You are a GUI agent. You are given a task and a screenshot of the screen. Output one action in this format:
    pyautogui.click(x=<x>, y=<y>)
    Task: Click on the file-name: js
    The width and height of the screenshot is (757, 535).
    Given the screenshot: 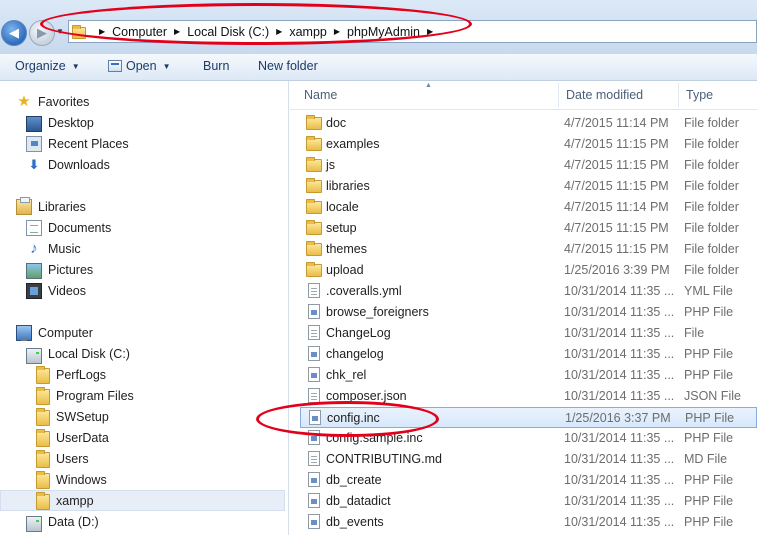 What is the action you would take?
    pyautogui.click(x=331, y=165)
    